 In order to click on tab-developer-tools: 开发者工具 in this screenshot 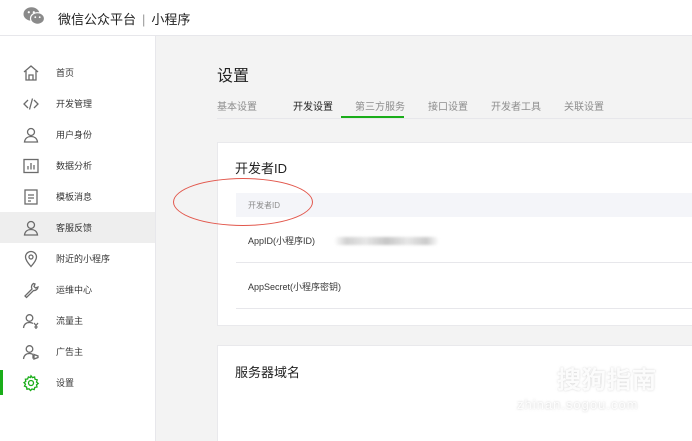, I will do `click(516, 105)`.